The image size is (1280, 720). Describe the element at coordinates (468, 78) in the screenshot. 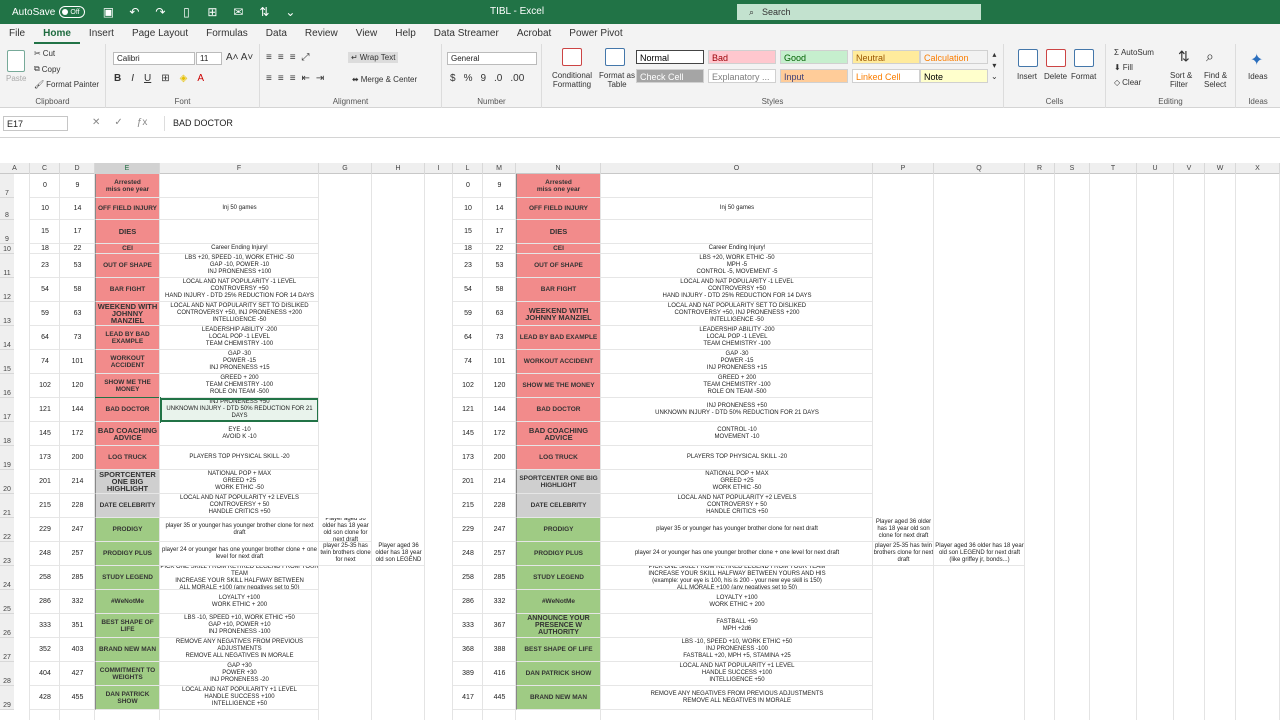

I see `percent-icon: %` at that location.